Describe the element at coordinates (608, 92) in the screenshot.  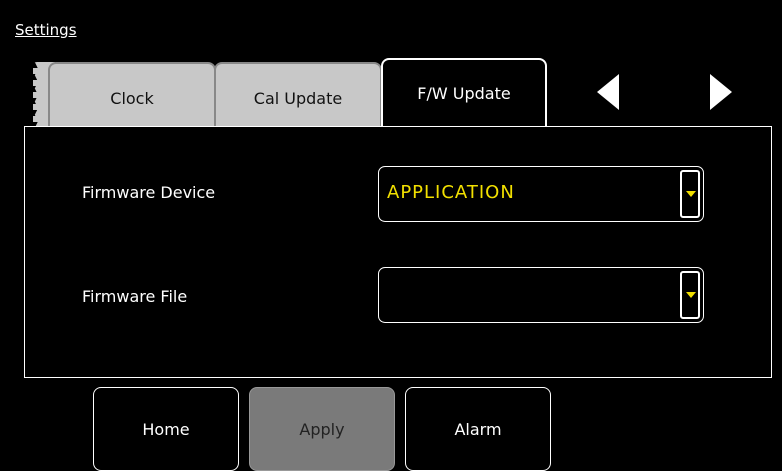
I see `tab-prev-arrow-icon` at that location.